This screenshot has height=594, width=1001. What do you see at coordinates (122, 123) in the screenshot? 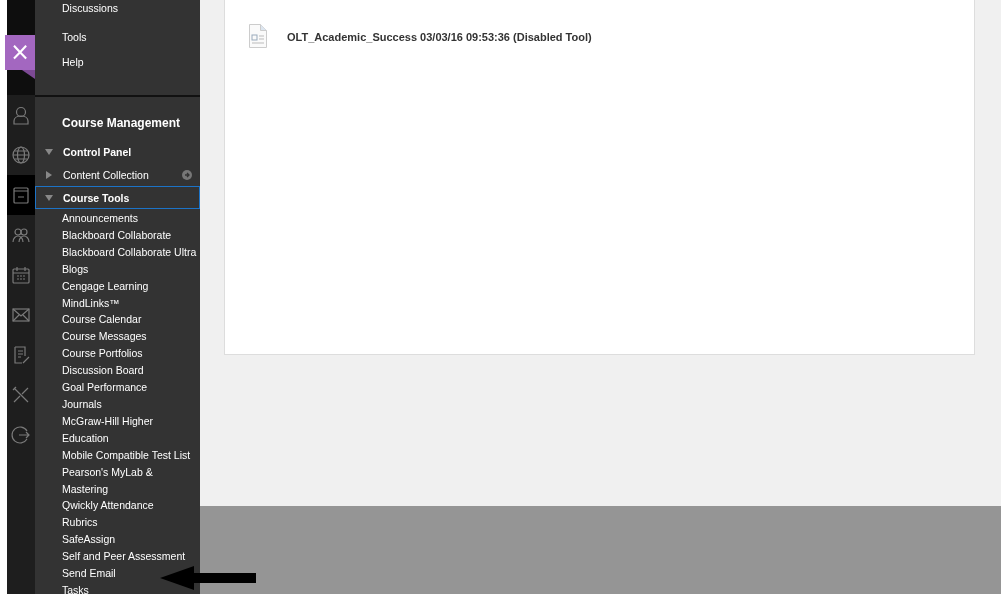
I see `menu-heading: Course Management` at bounding box center [122, 123].